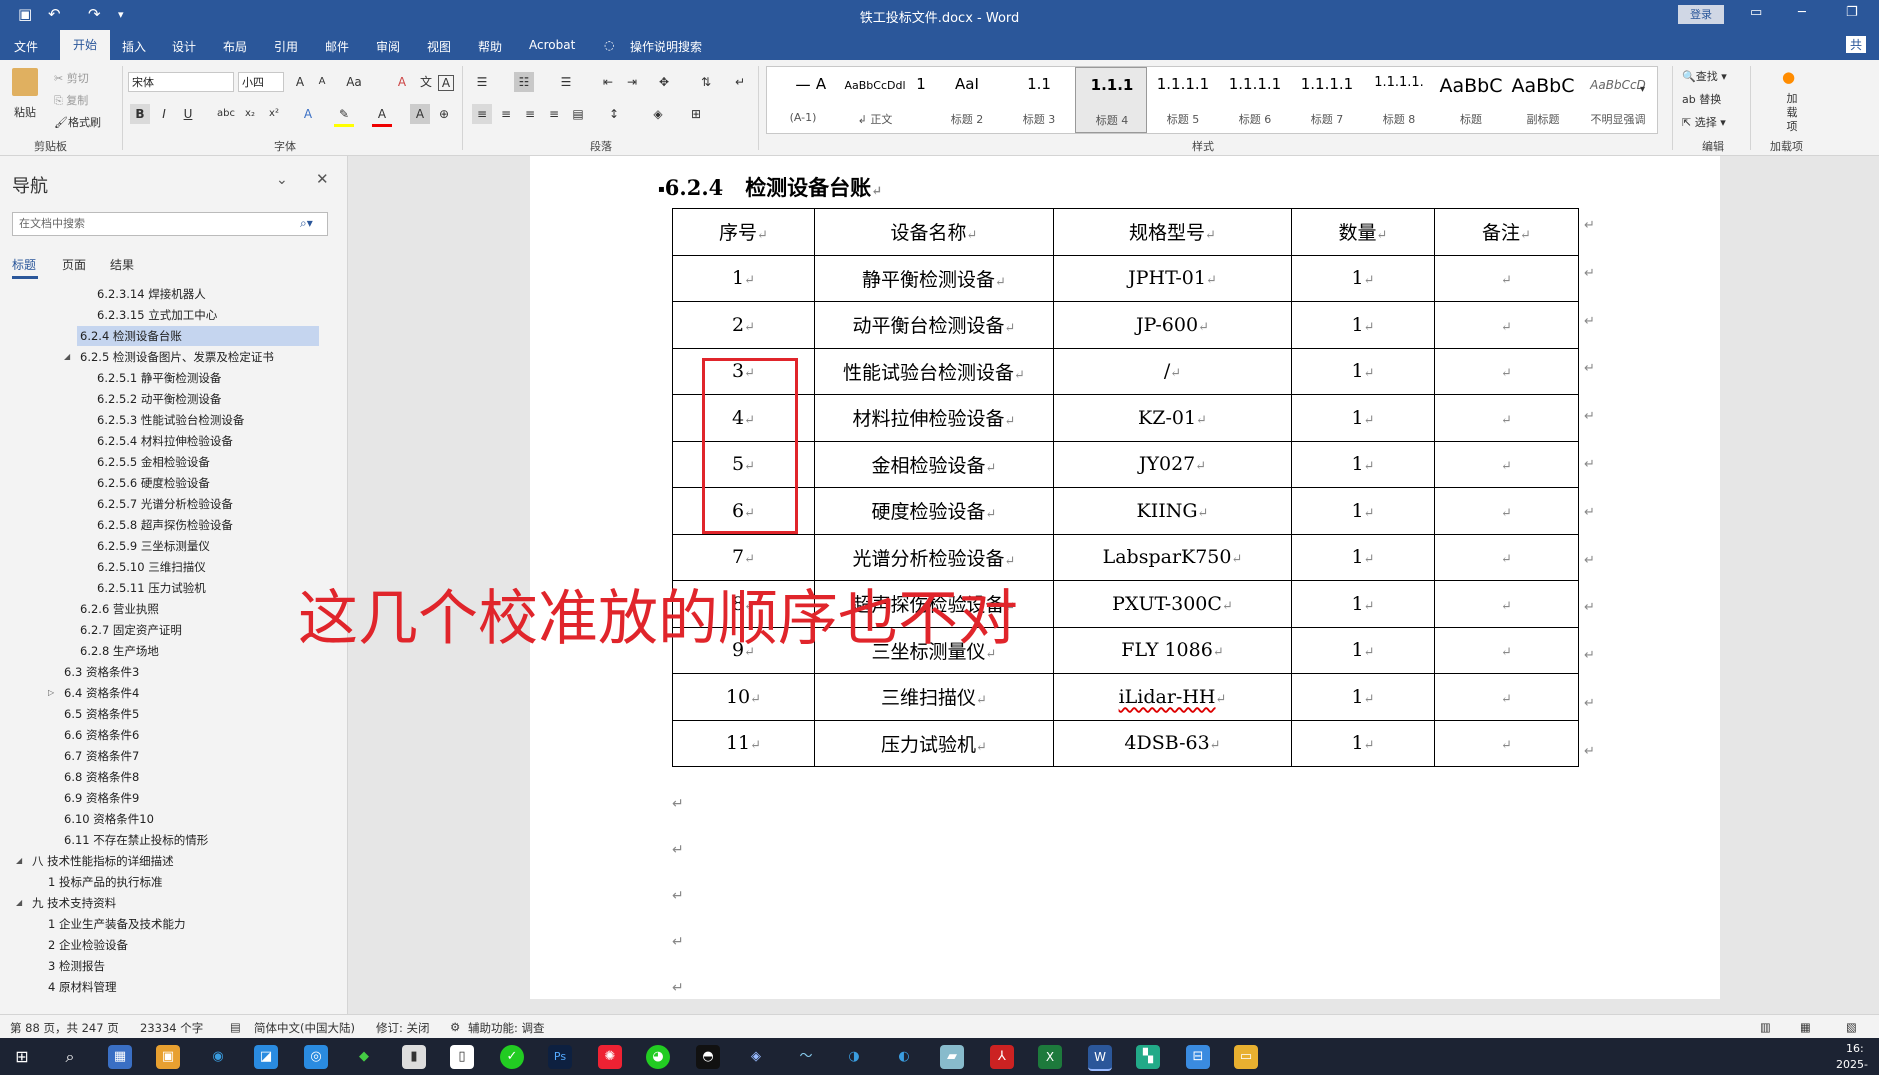 Image resolution: width=1879 pixels, height=1075 pixels. Describe the element at coordinates (420, 114) in the screenshot. I see `char-shading-icon: A` at that location.